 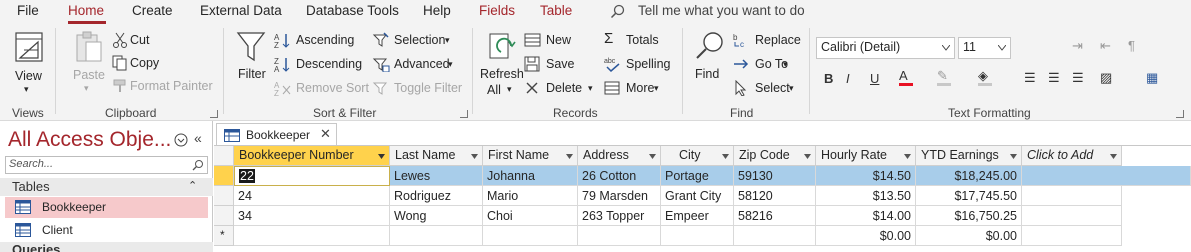 What do you see at coordinates (497, 10) in the screenshot?
I see `menu-fields: Fields` at bounding box center [497, 10].